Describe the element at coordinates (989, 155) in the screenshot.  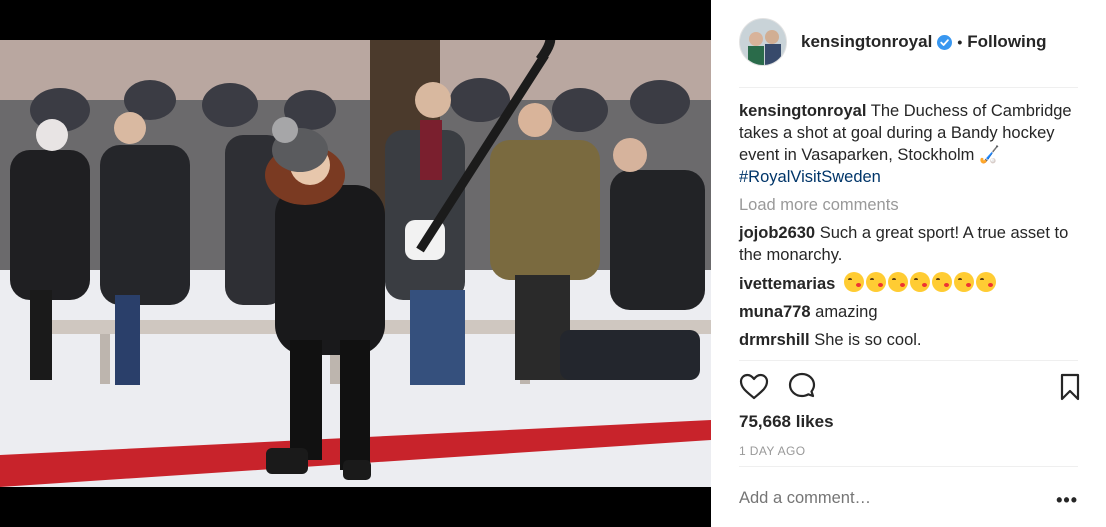
I see `hockey-stick-emoji-icon: 🏑` at that location.